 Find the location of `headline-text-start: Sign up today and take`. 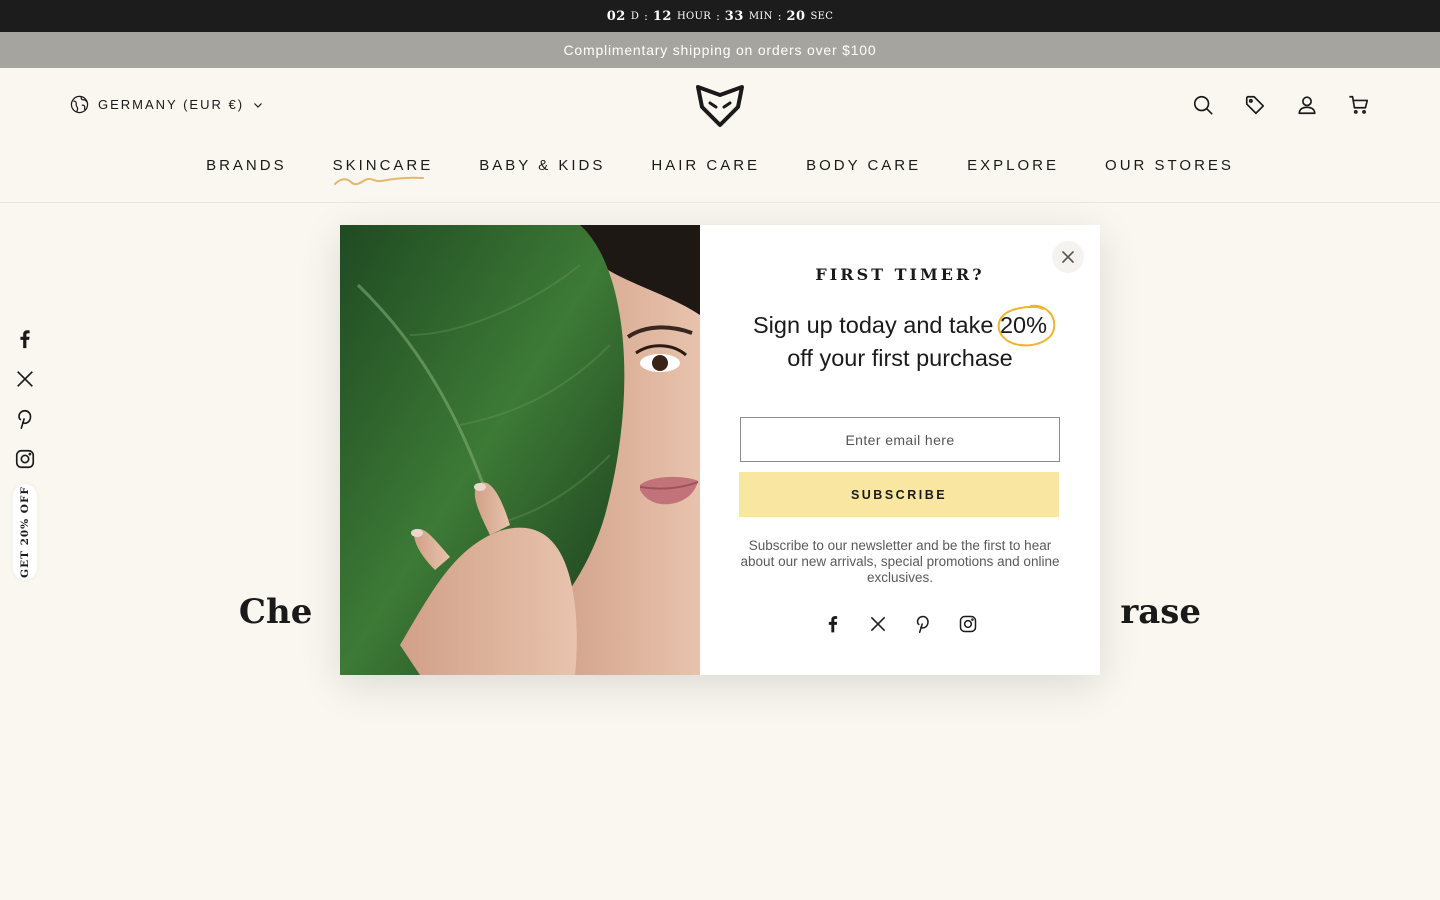

headline-text-start: Sign up today and take is located at coordinates (876, 325).